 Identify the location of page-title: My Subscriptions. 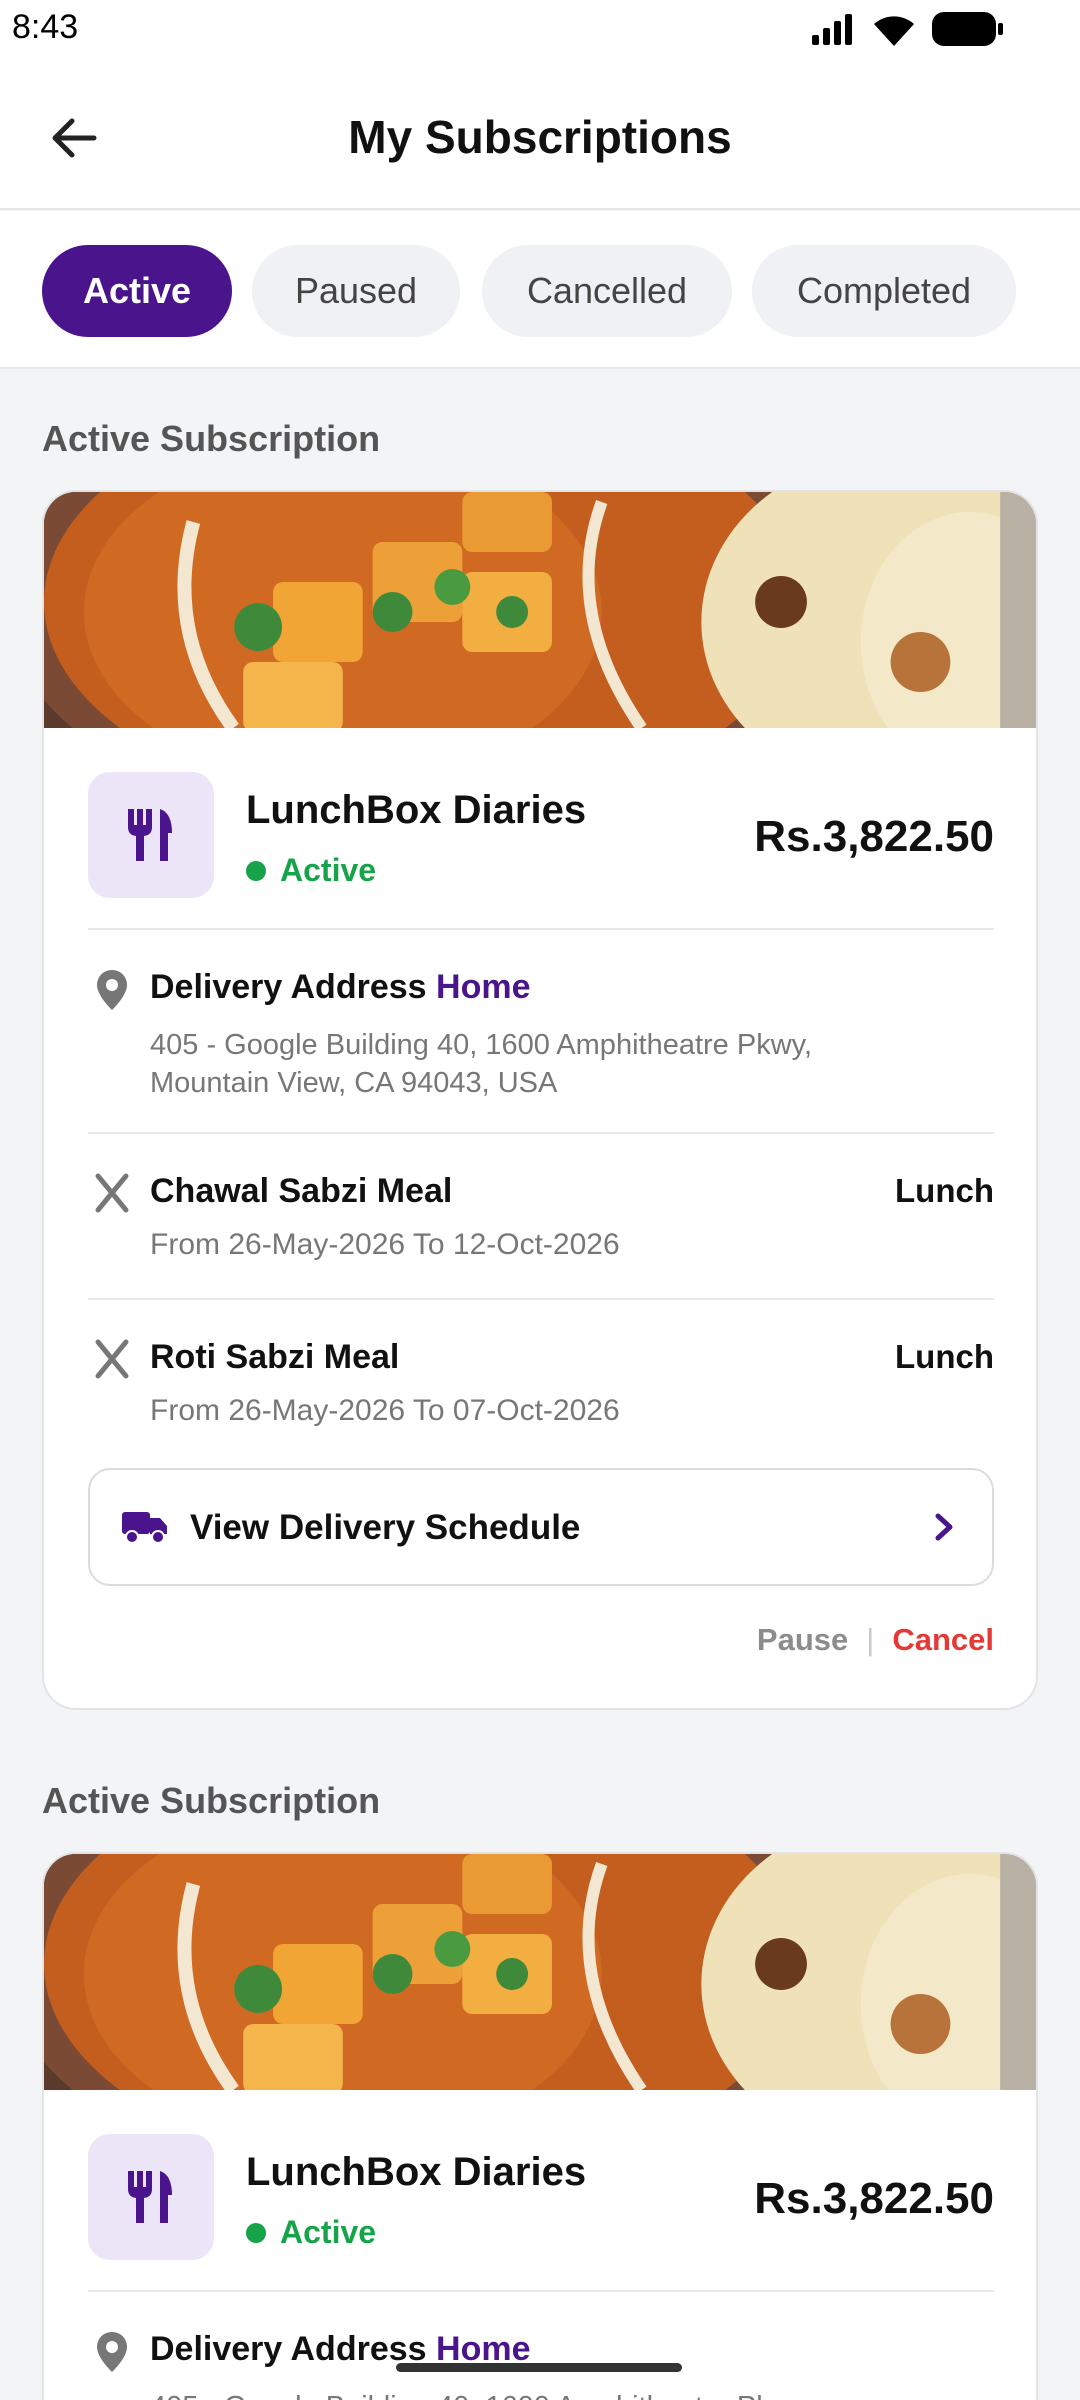
(540, 137).